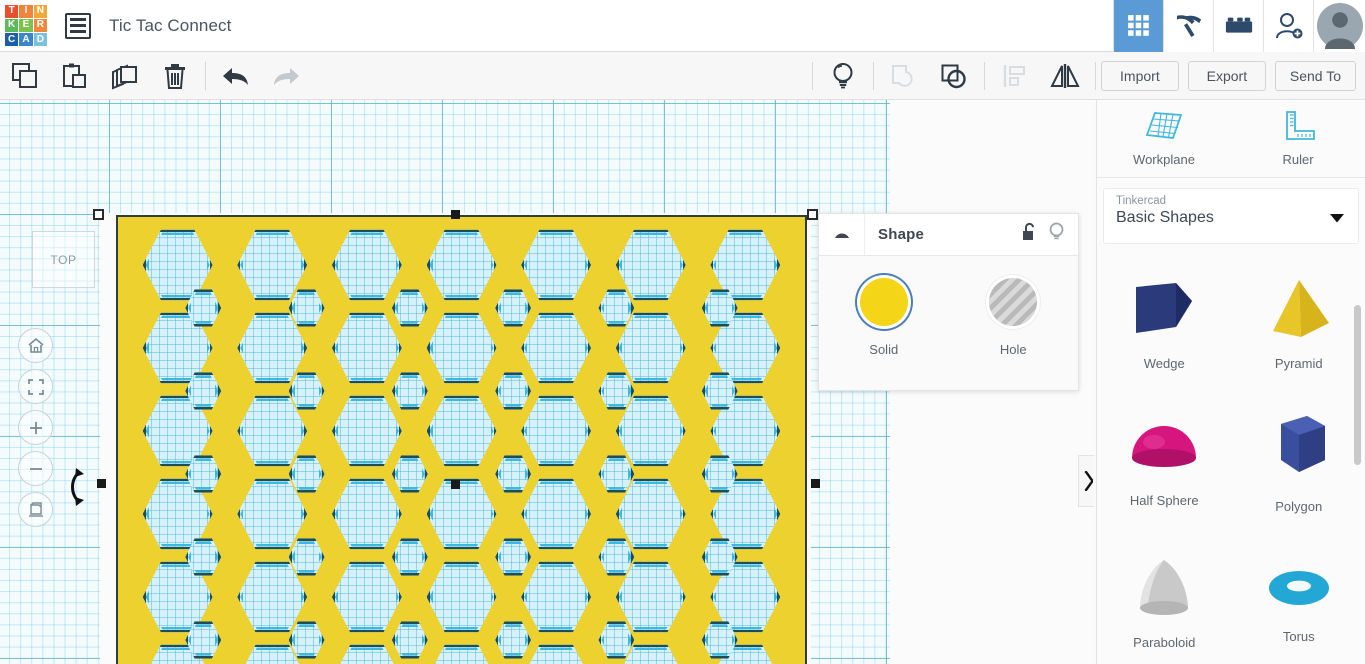  Describe the element at coordinates (812, 214) in the screenshot. I see `selection-handle-top-right` at that location.